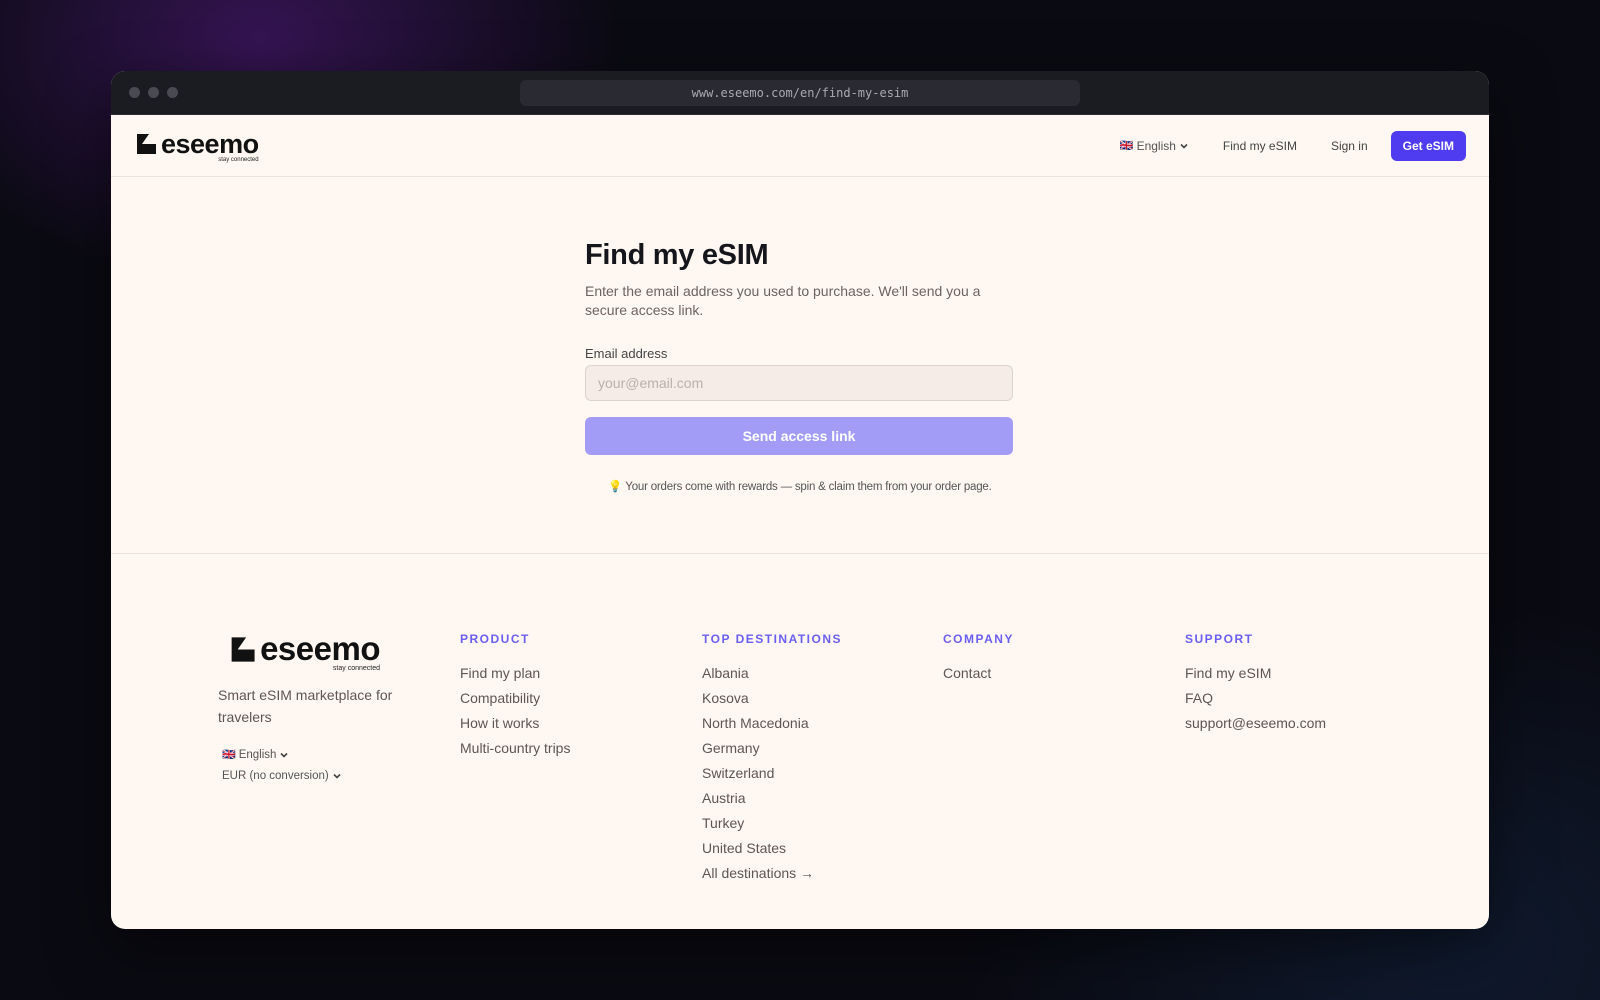 This screenshot has width=1600, height=1000. I want to click on footer-column-heading: TOP DESTINATIONS, so click(772, 639).